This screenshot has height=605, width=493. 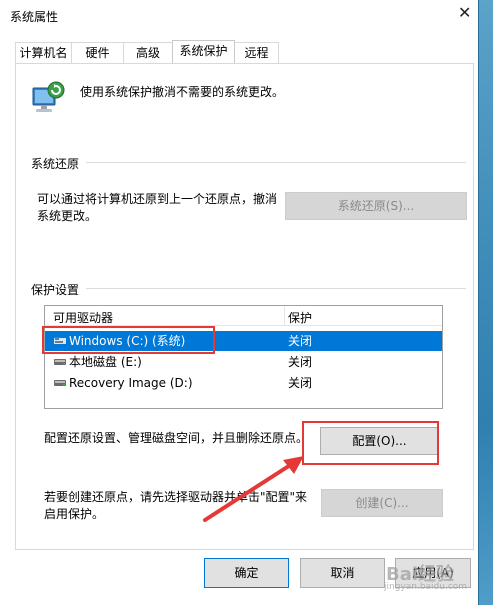 I want to click on column-protection: 保护, so click(x=300, y=317).